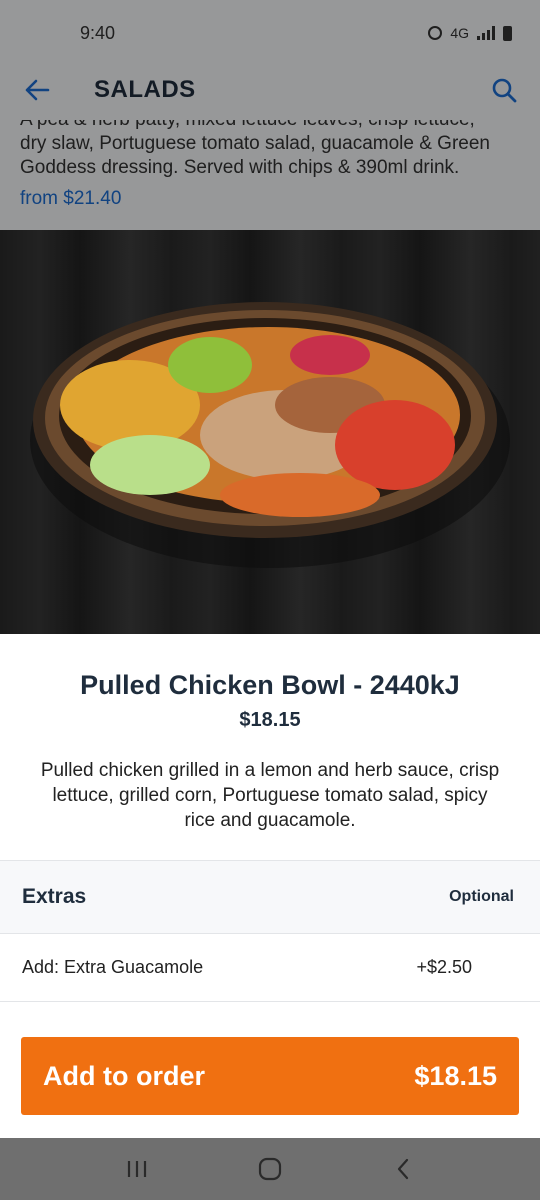 The height and width of the screenshot is (1200, 540). What do you see at coordinates (270, 897) in the screenshot?
I see `extras-header: Extras Optional` at bounding box center [270, 897].